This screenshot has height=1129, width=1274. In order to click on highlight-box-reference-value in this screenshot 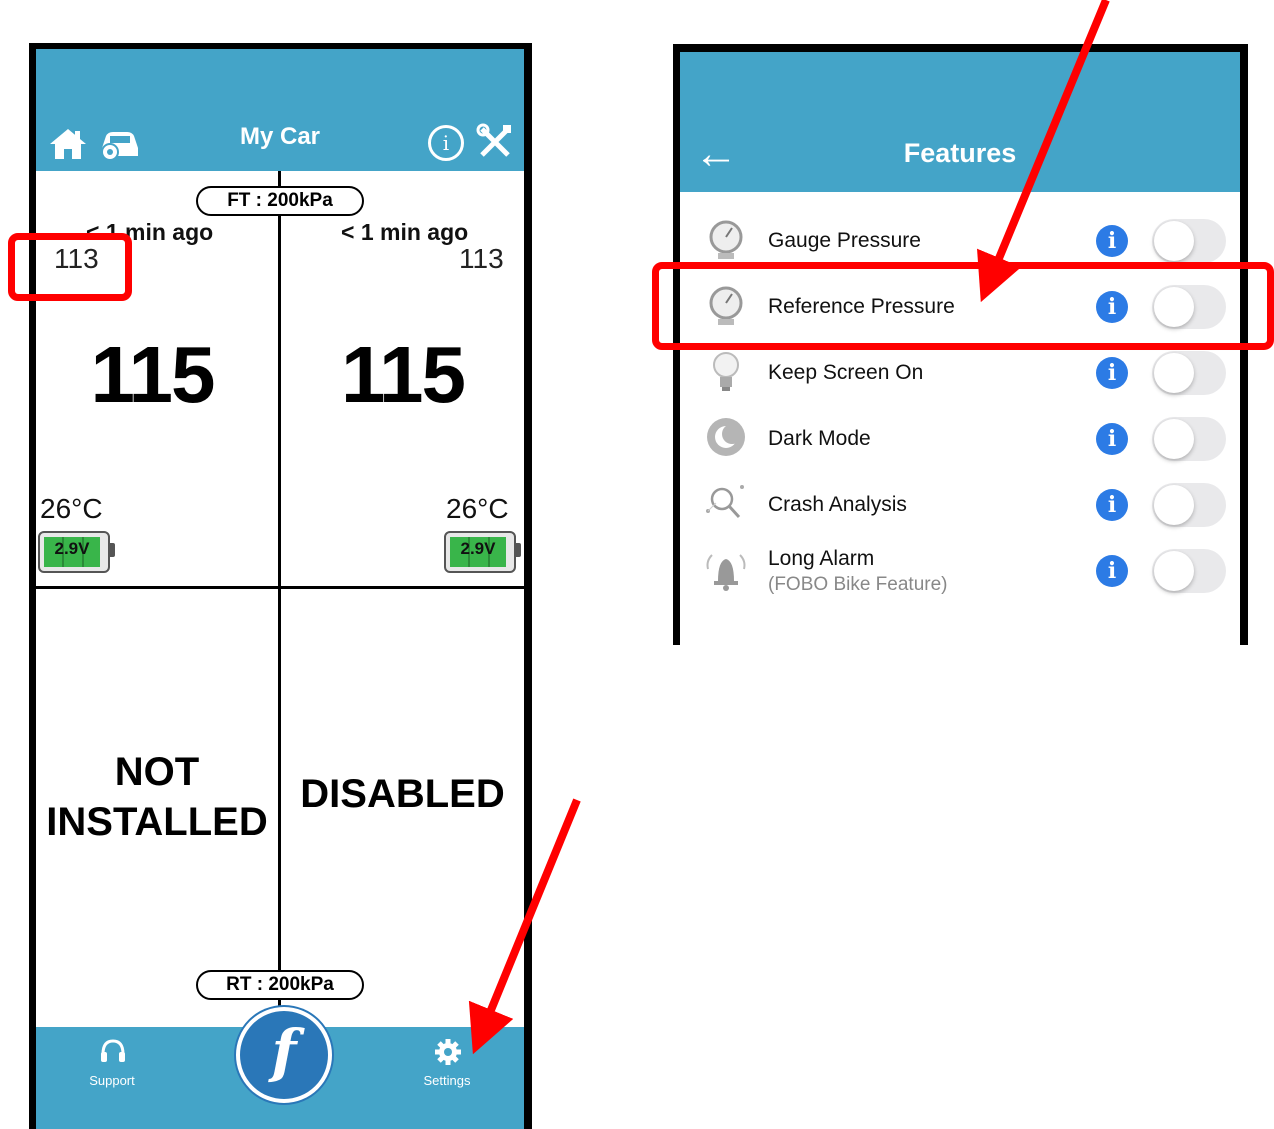, I will do `click(70, 267)`.